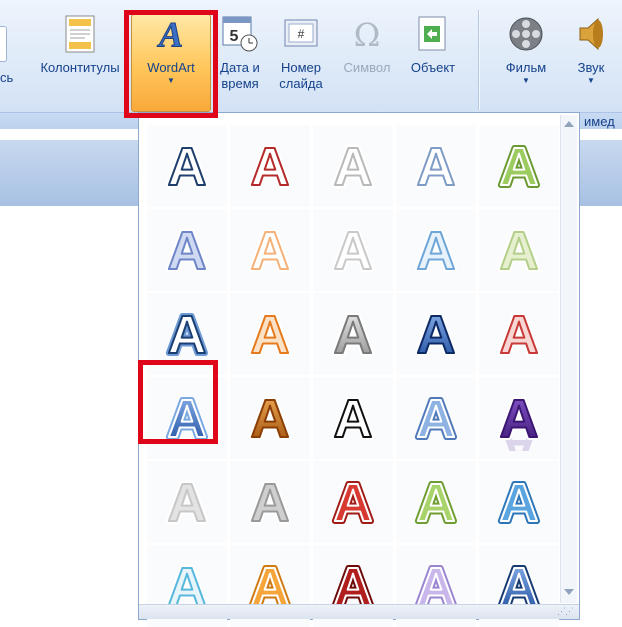 This screenshot has height=627, width=622. I want to click on wordart-style-tile: AAA, so click(519, 418).